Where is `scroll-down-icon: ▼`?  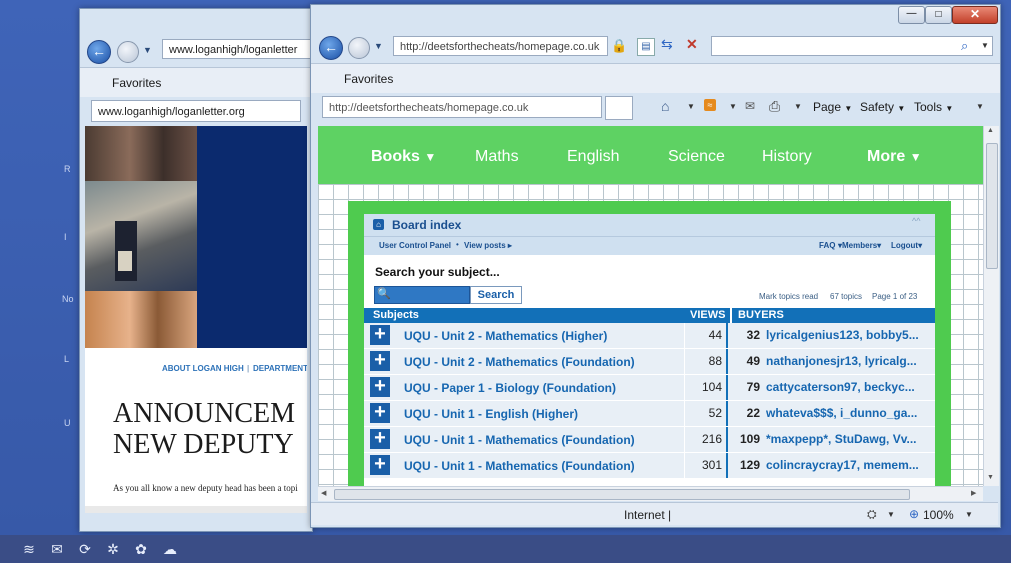 scroll-down-icon: ▼ is located at coordinates (990, 477).